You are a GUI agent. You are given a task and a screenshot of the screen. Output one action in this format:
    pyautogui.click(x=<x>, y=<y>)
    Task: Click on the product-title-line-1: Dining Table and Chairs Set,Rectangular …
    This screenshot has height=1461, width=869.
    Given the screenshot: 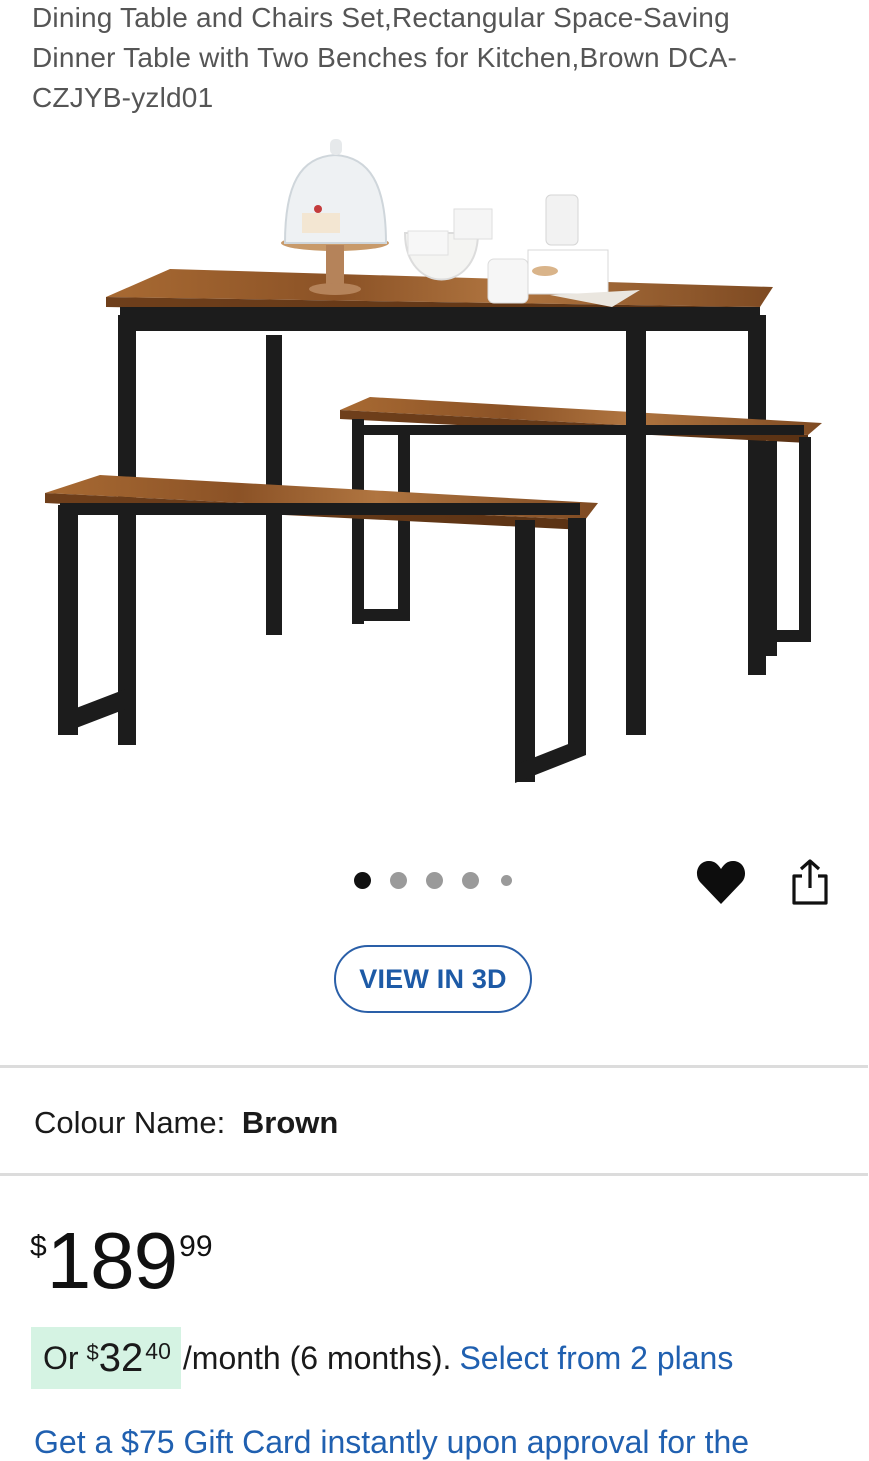 What is the action you would take?
    pyautogui.click(x=381, y=17)
    